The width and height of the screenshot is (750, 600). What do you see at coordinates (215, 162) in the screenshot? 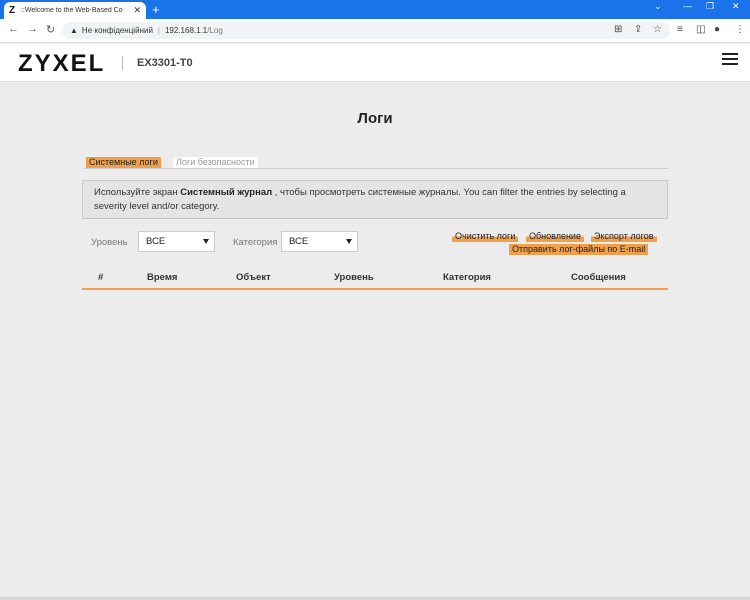
I see `tab-security-logs: Логи безопасности` at bounding box center [215, 162].